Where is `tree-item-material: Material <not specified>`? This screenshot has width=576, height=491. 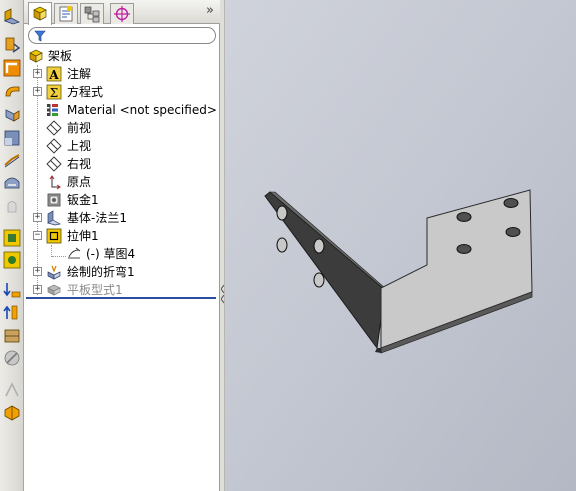
tree-item-material: Material <not specified> is located at coordinates (122, 110).